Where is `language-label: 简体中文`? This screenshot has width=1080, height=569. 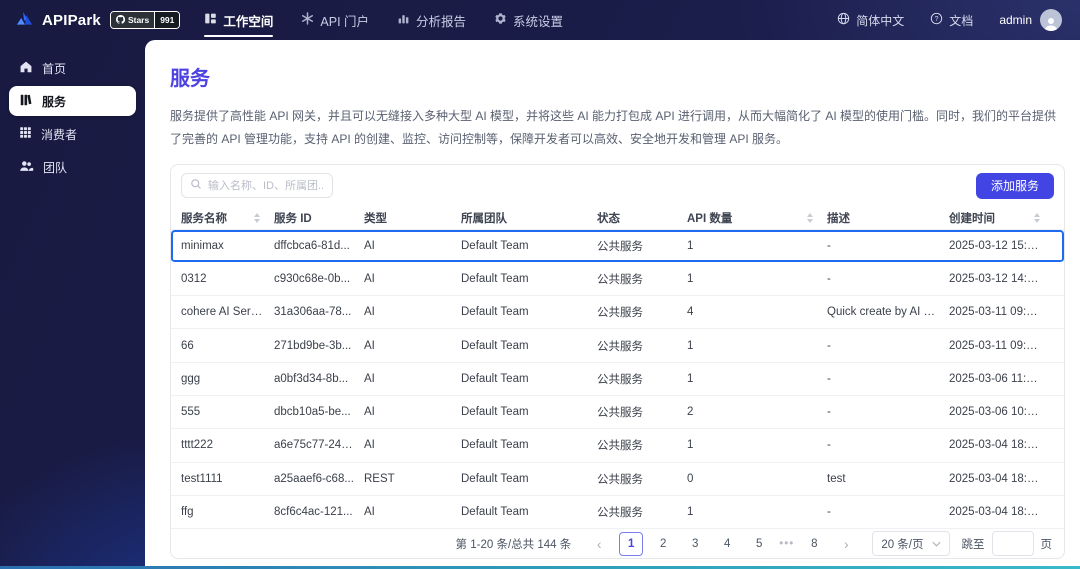 language-label: 简体中文 is located at coordinates (880, 20).